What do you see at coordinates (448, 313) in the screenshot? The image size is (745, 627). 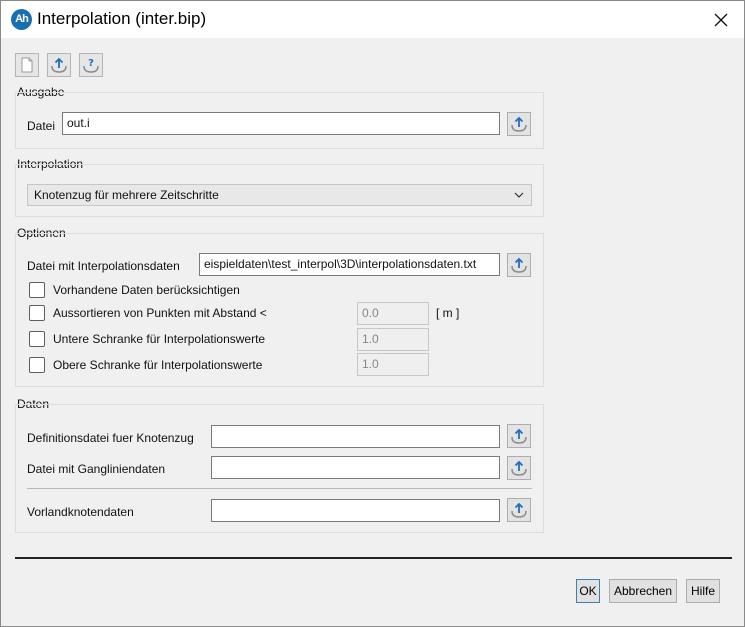 I see `abstand-unit-label: [ m ]` at bounding box center [448, 313].